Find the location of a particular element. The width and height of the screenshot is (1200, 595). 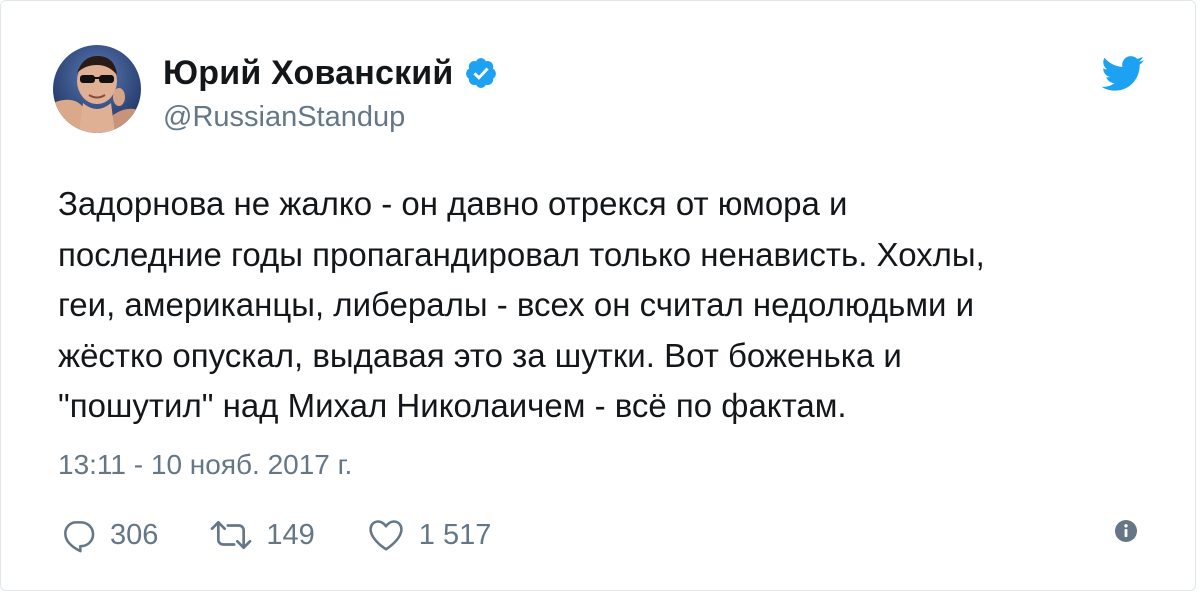

avatar-photo is located at coordinates (97, 89).